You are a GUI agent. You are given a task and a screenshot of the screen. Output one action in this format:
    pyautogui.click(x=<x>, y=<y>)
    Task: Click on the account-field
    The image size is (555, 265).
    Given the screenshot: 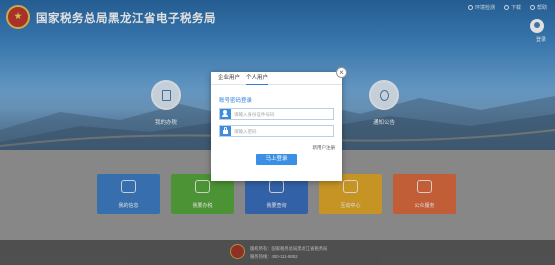 What is the action you would take?
    pyautogui.click(x=276, y=114)
    